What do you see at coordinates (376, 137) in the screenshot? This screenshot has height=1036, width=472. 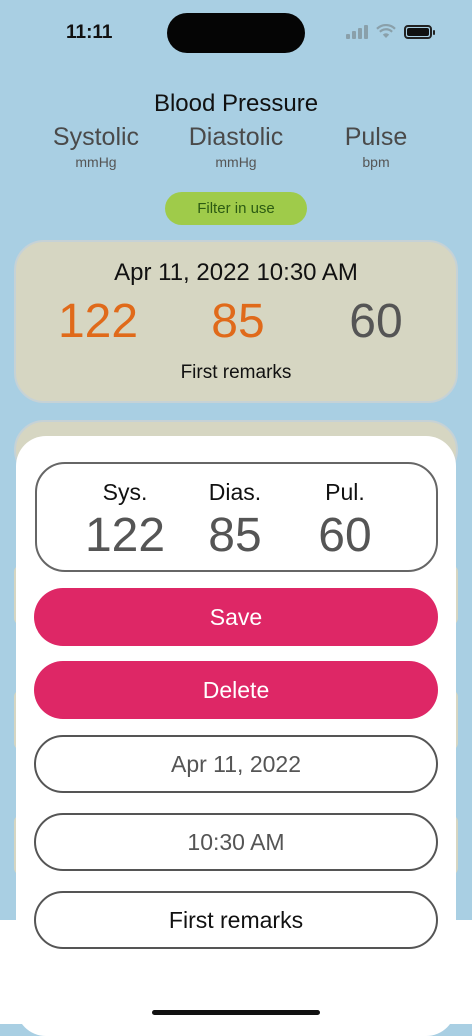 I see `column-name: Pulse` at bounding box center [376, 137].